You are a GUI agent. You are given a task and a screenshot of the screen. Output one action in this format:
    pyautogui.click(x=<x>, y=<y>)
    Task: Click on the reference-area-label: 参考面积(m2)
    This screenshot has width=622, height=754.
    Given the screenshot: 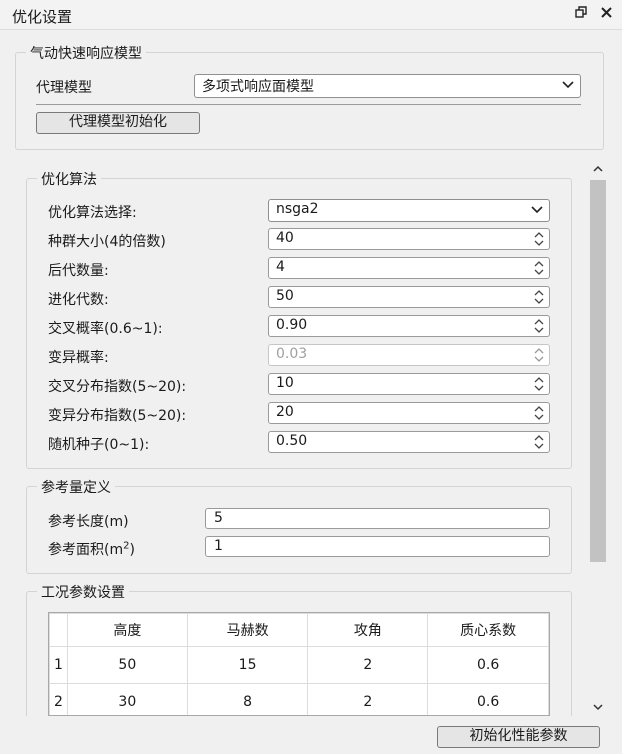 What is the action you would take?
    pyautogui.click(x=91, y=549)
    